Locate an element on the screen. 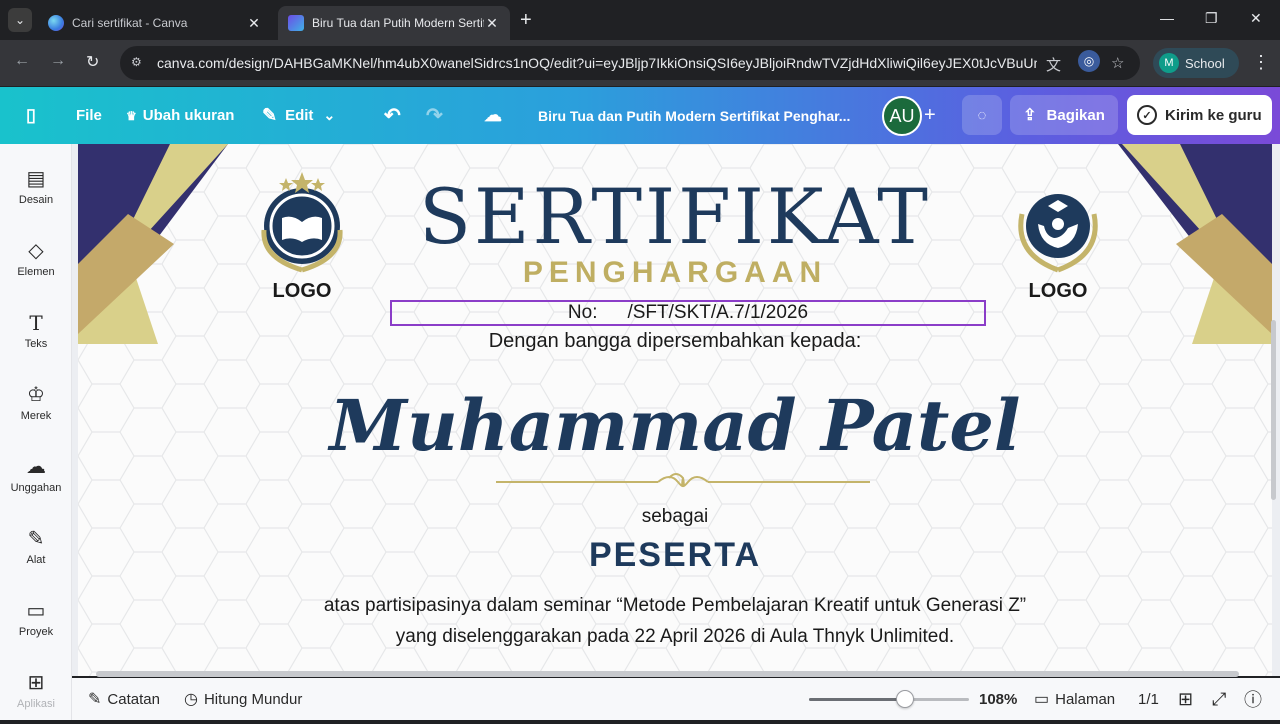 This screenshot has width=1280, height=724. certificate-title: SERTIFIKAT is located at coordinates (674, 216).